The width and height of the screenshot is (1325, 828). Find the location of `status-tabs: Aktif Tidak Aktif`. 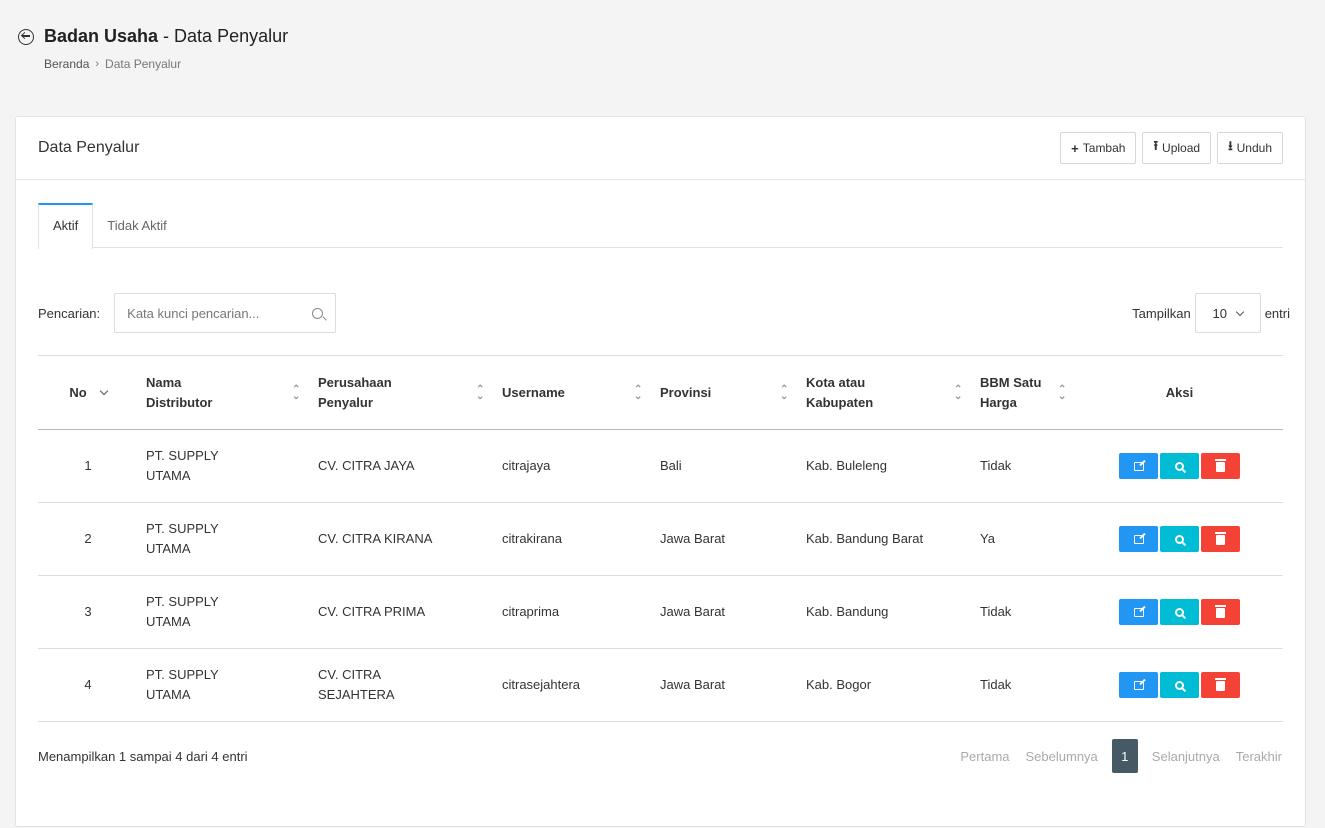

status-tabs: Aktif Tidak Aktif is located at coordinates (660, 226).